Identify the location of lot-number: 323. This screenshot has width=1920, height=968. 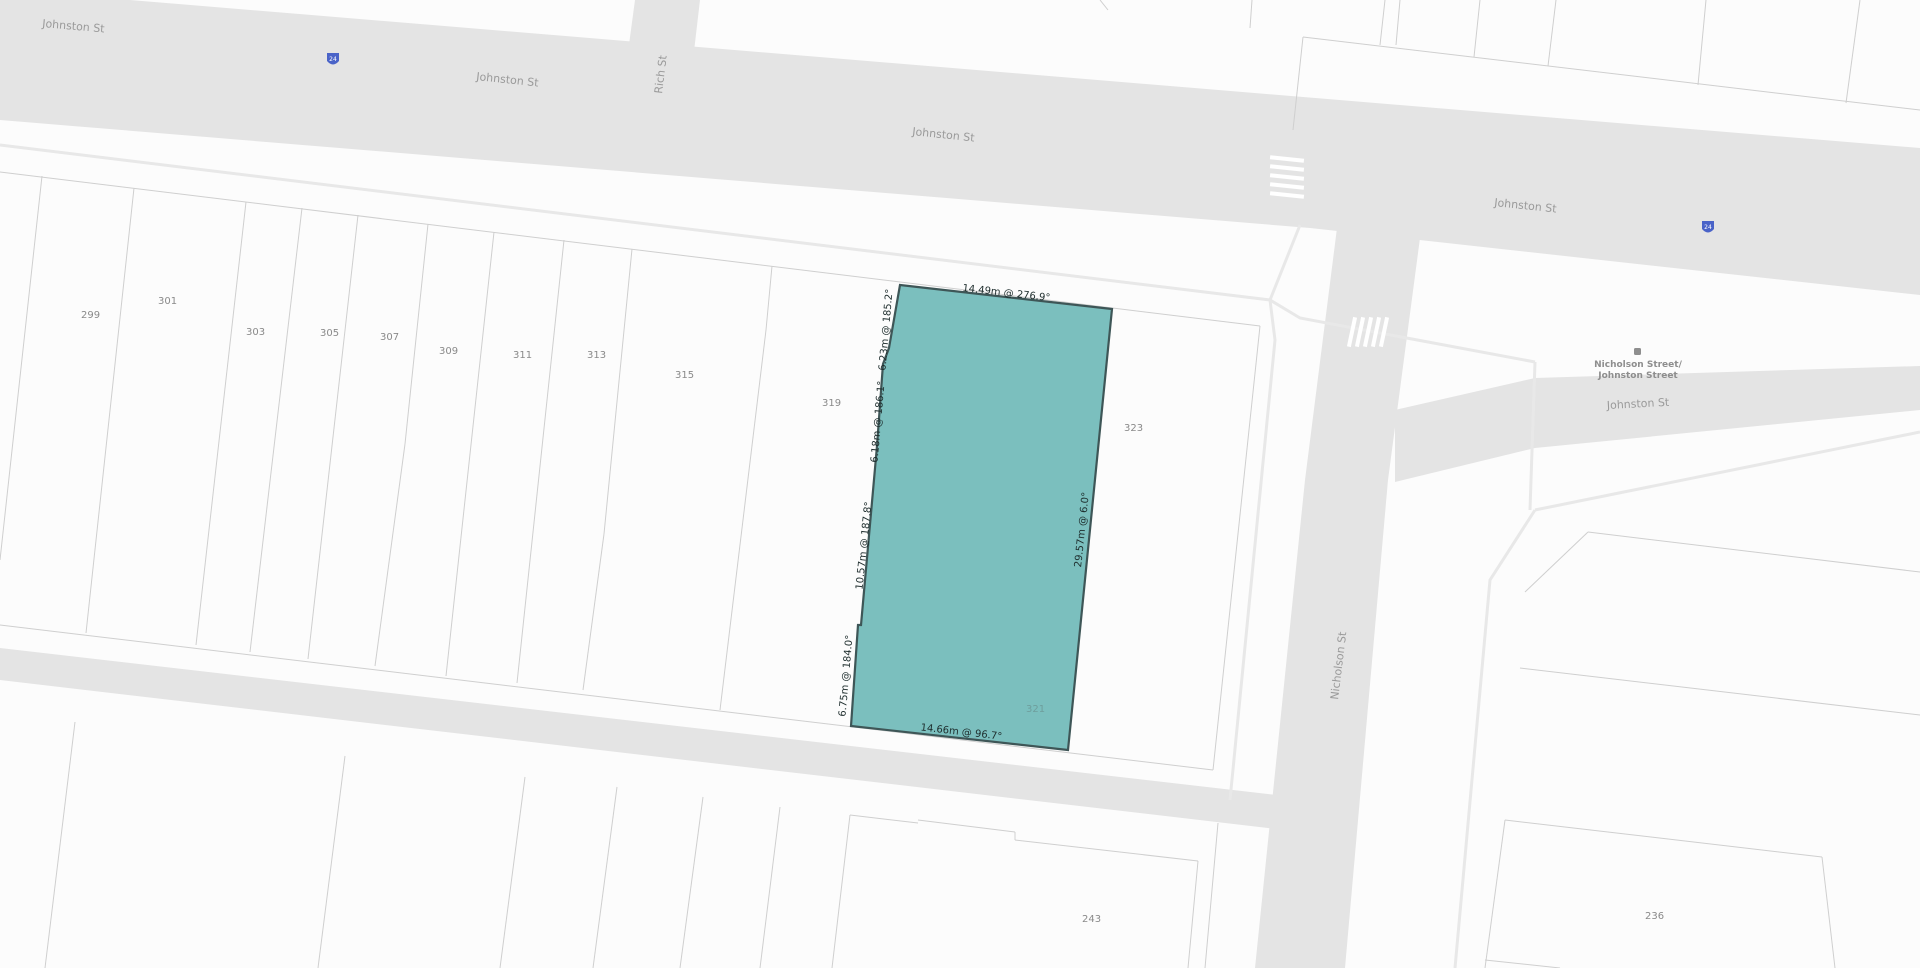
(1133, 428).